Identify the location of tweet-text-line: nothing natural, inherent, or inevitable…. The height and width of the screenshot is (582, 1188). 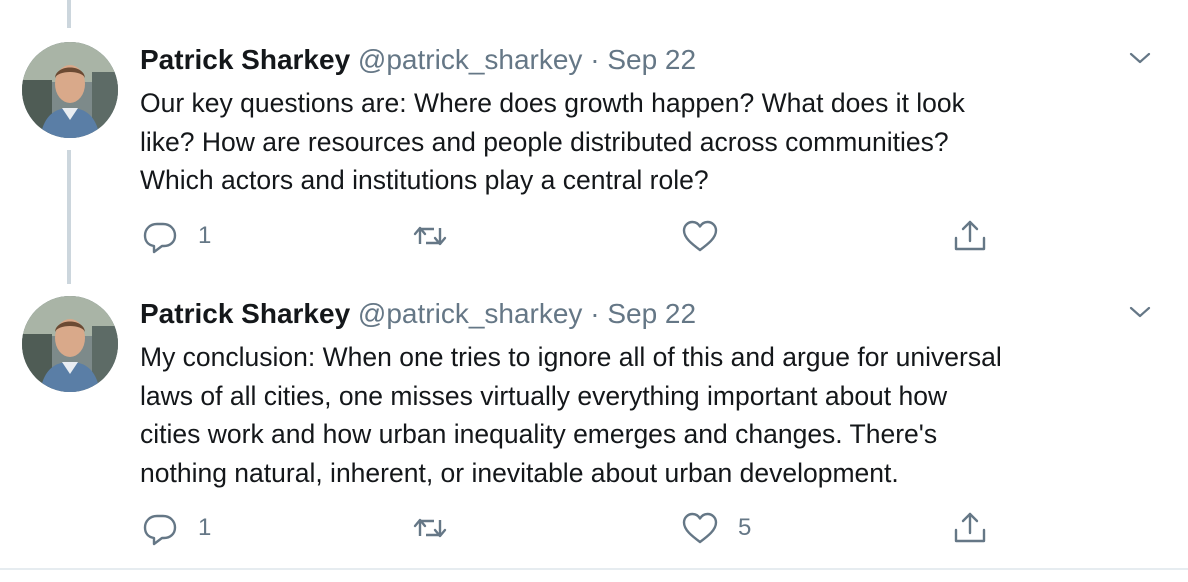
(519, 472).